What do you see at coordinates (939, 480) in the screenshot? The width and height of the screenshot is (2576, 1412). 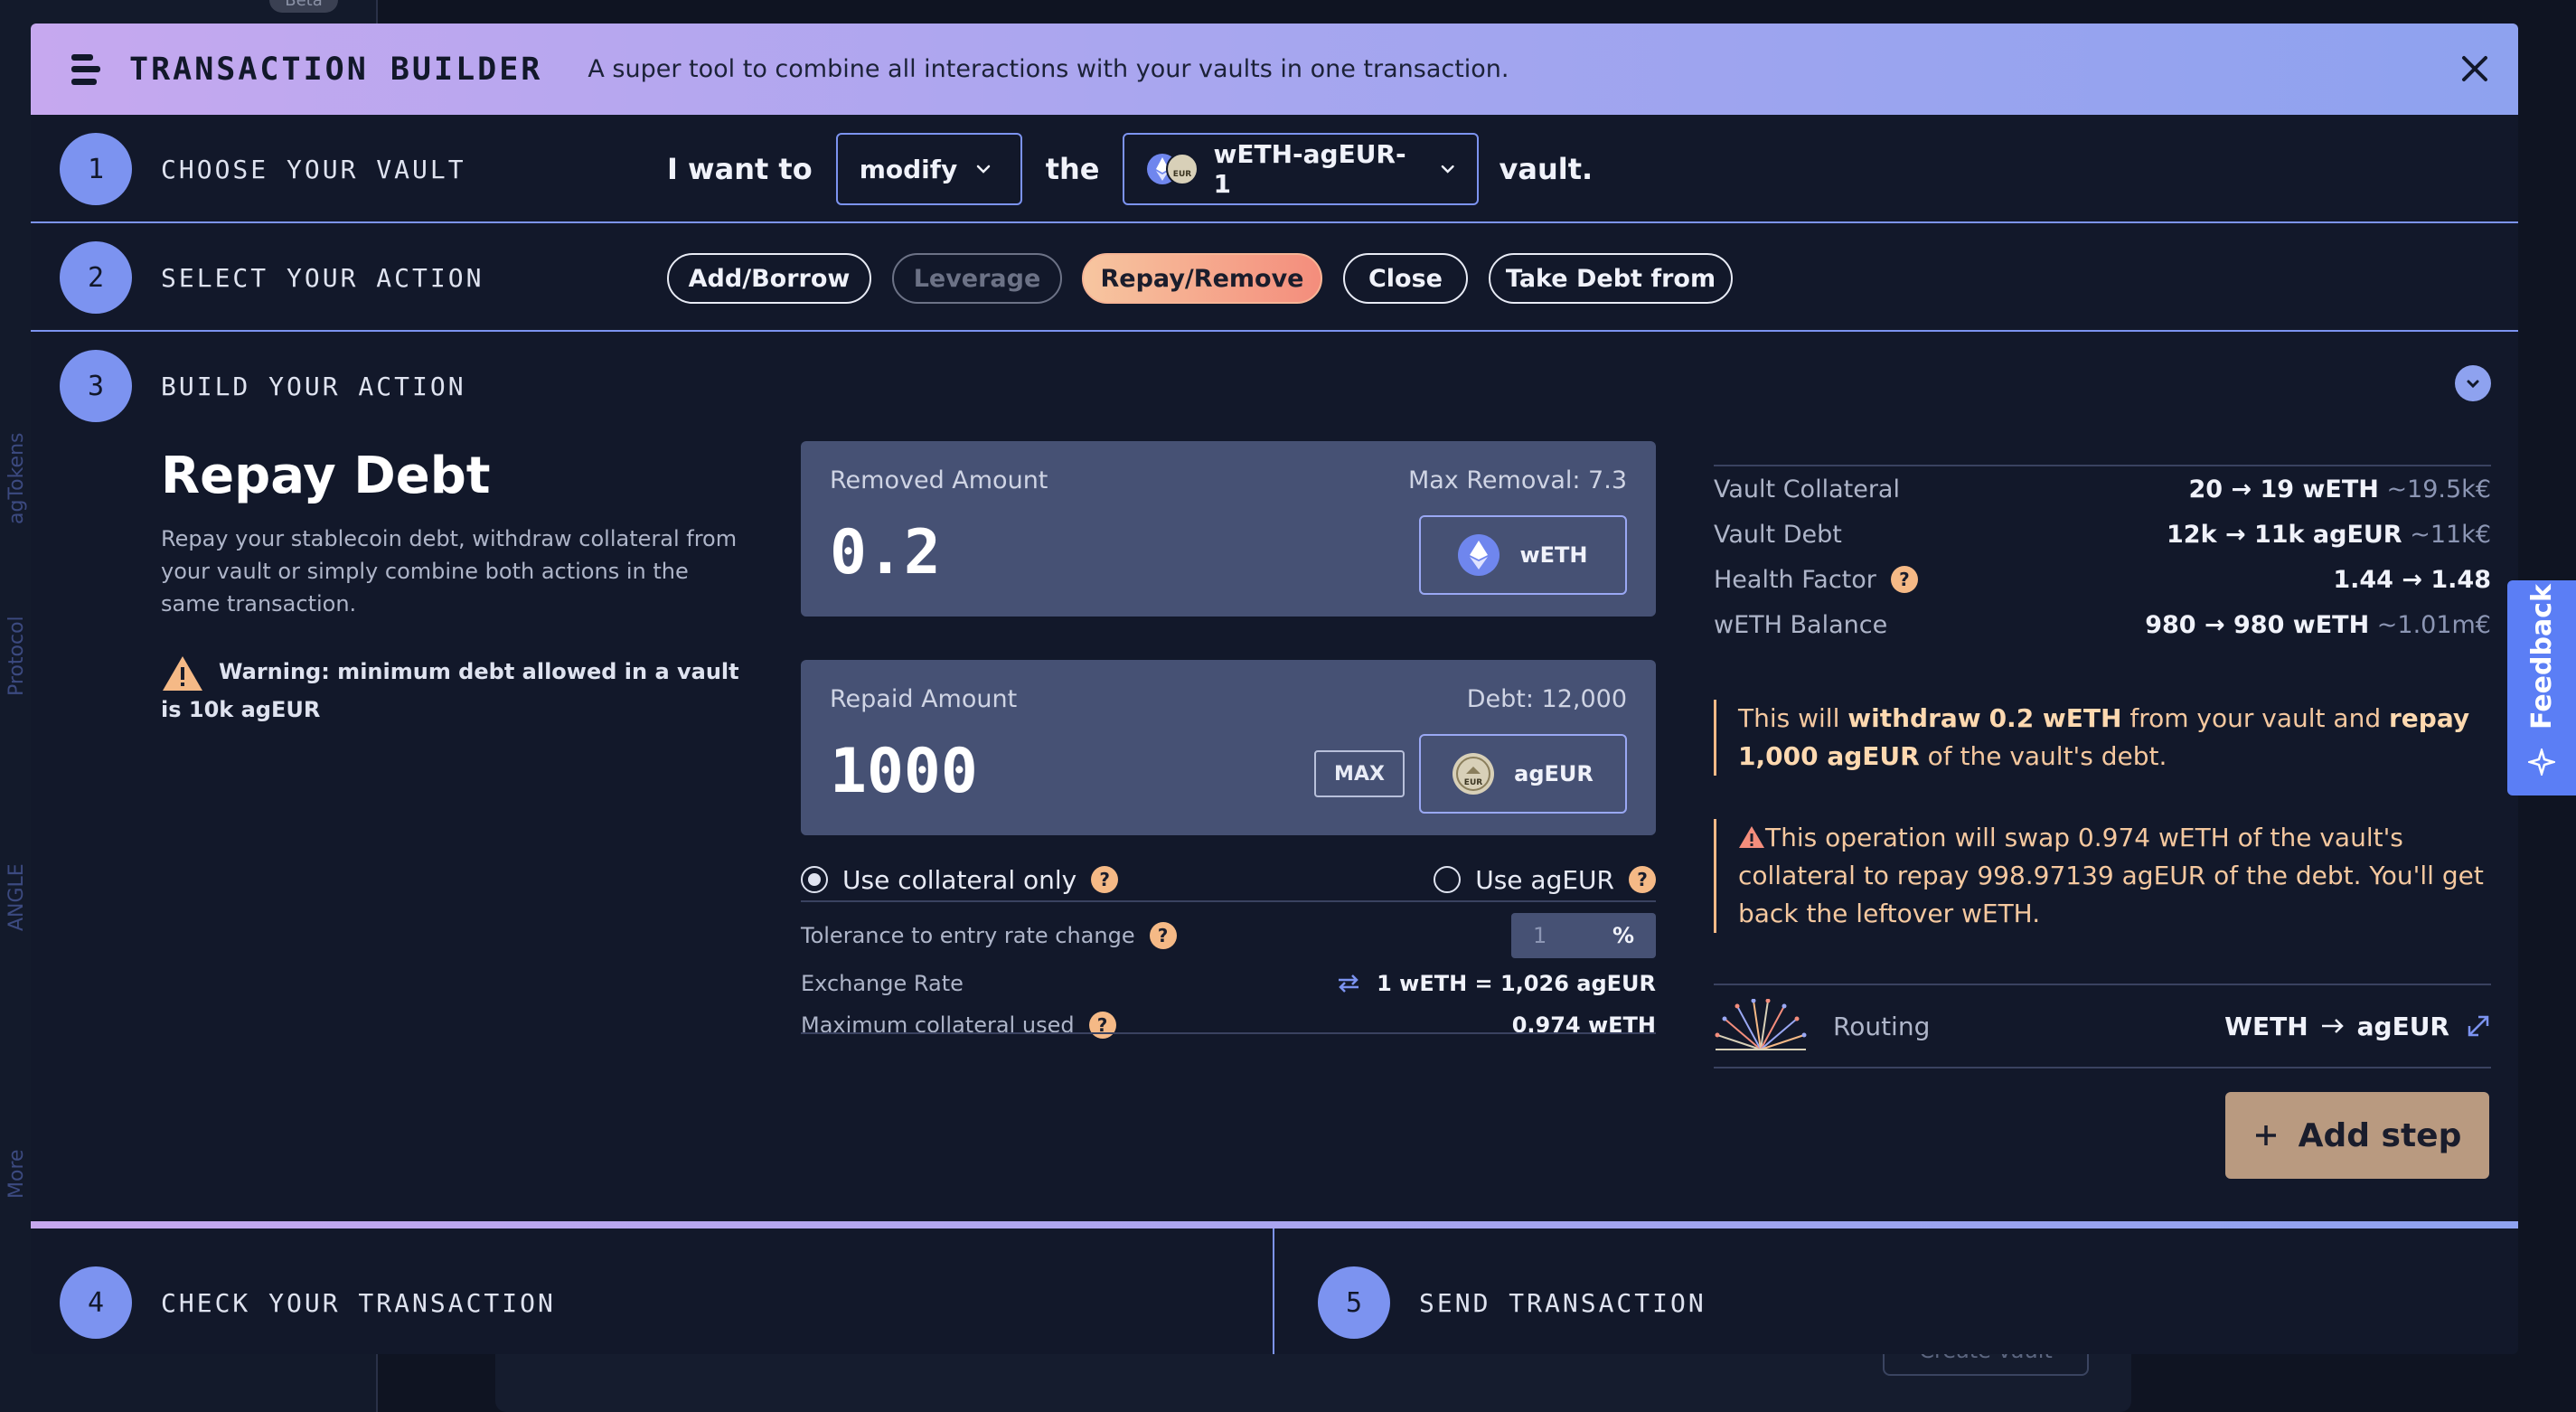 I see `removed-amount-label: Removed Amount` at bounding box center [939, 480].